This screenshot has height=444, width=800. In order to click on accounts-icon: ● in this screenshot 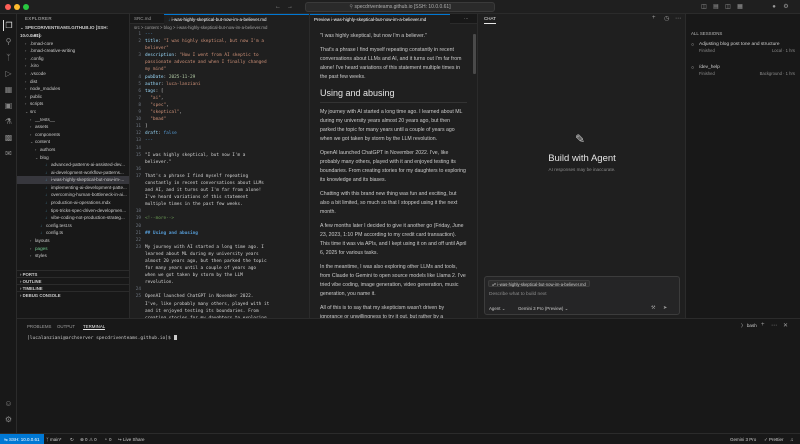, I will do `click(774, 7)`.